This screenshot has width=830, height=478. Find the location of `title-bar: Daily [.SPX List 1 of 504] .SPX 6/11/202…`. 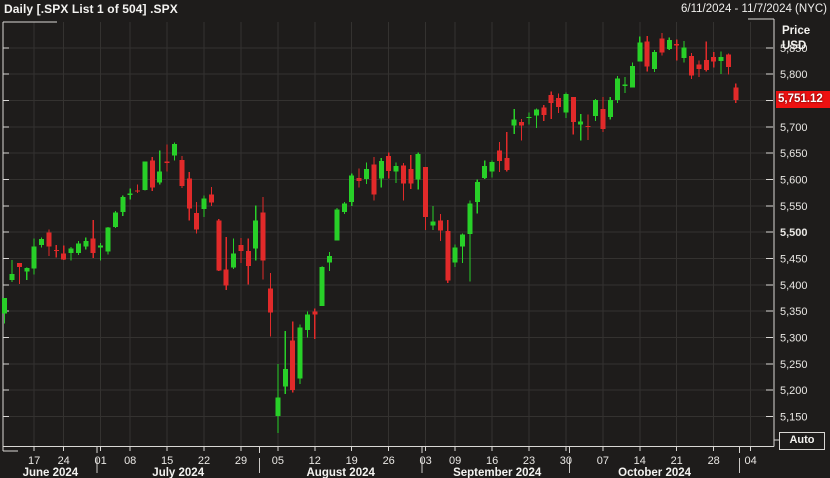

title-bar: Daily [.SPX List 1 of 504] .SPX 6/11/202… is located at coordinates (415, 10).